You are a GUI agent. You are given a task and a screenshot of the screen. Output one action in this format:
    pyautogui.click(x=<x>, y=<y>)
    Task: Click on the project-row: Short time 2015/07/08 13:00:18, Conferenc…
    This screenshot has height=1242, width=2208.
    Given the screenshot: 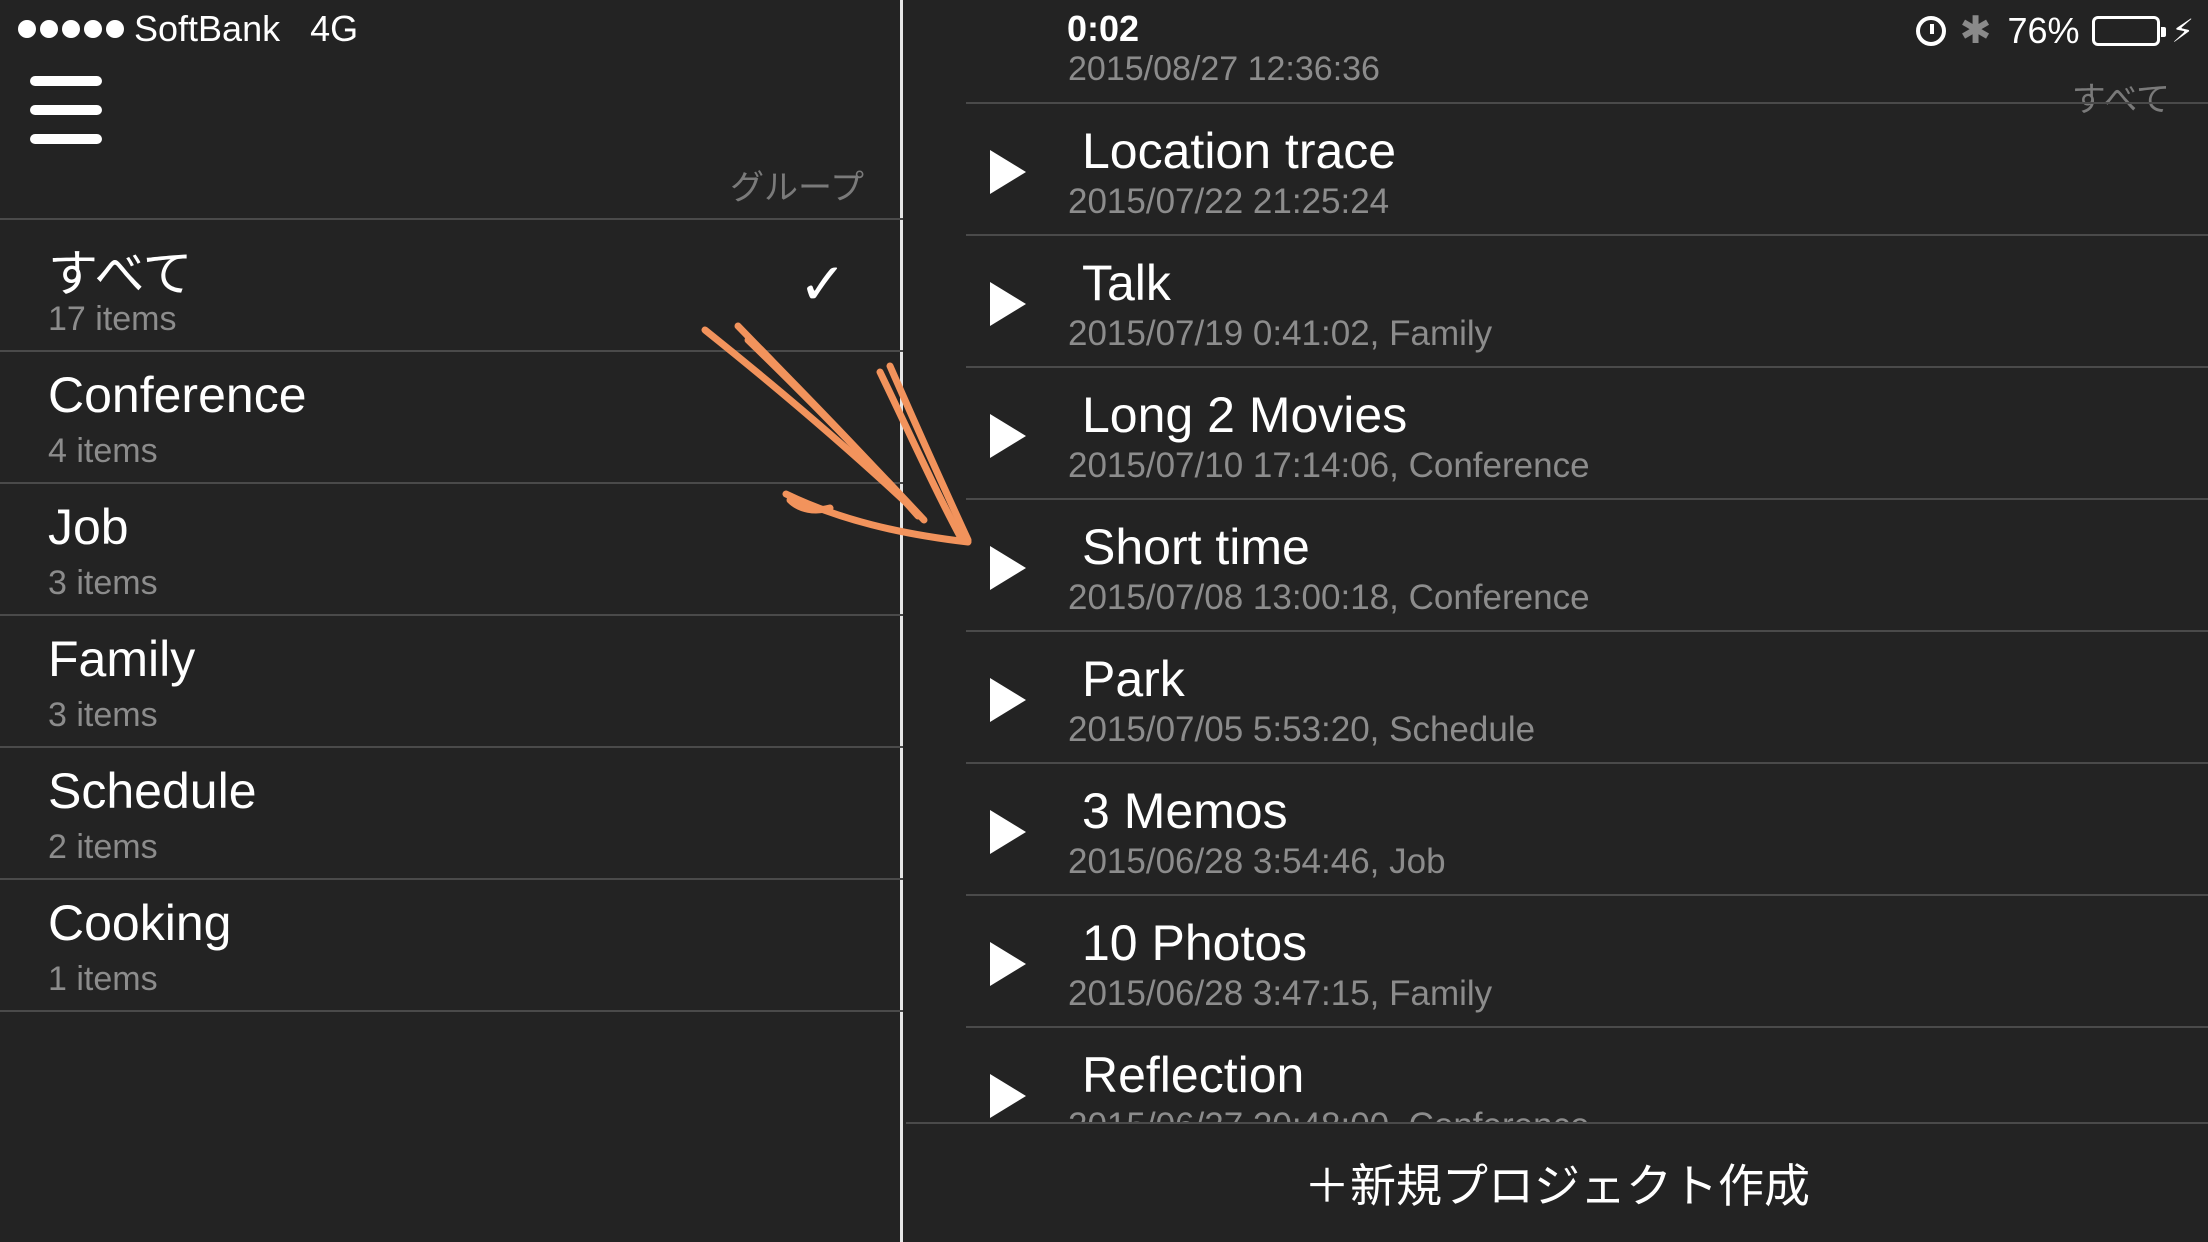 What is the action you would take?
    pyautogui.click(x=1587, y=566)
    